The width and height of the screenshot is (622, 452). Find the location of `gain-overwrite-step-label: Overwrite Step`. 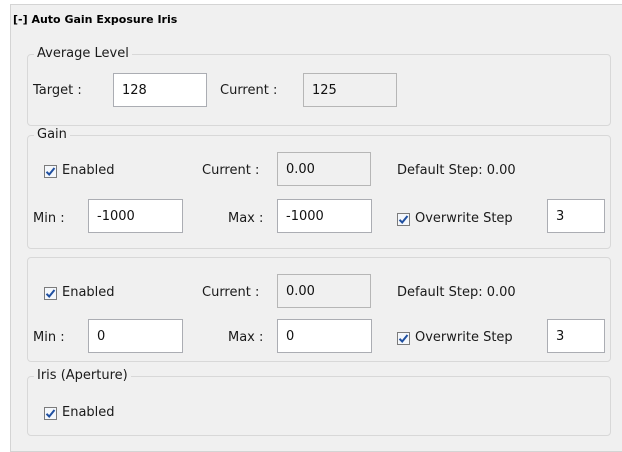

gain-overwrite-step-label: Overwrite Step is located at coordinates (464, 218).